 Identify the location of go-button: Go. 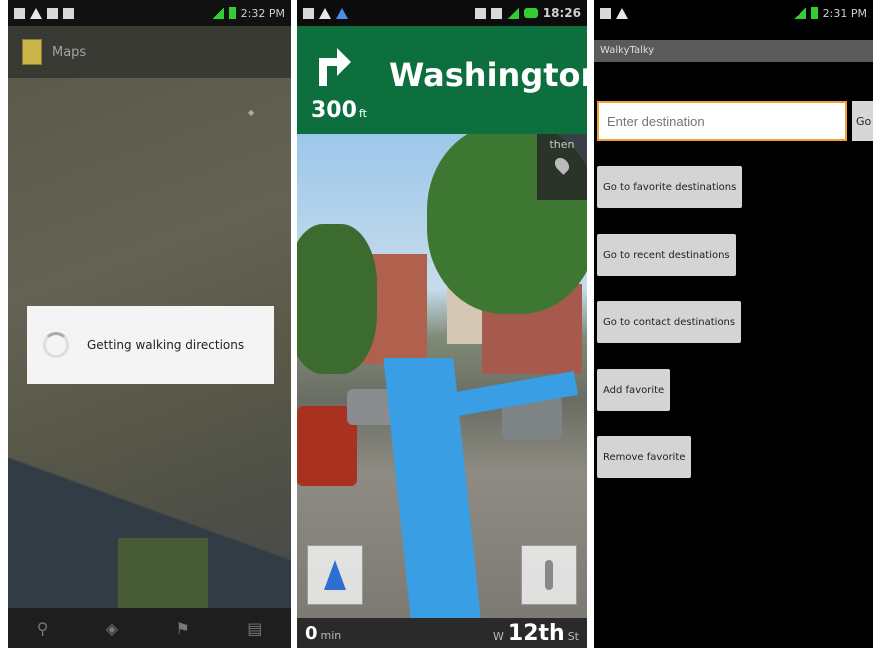
(862, 121).